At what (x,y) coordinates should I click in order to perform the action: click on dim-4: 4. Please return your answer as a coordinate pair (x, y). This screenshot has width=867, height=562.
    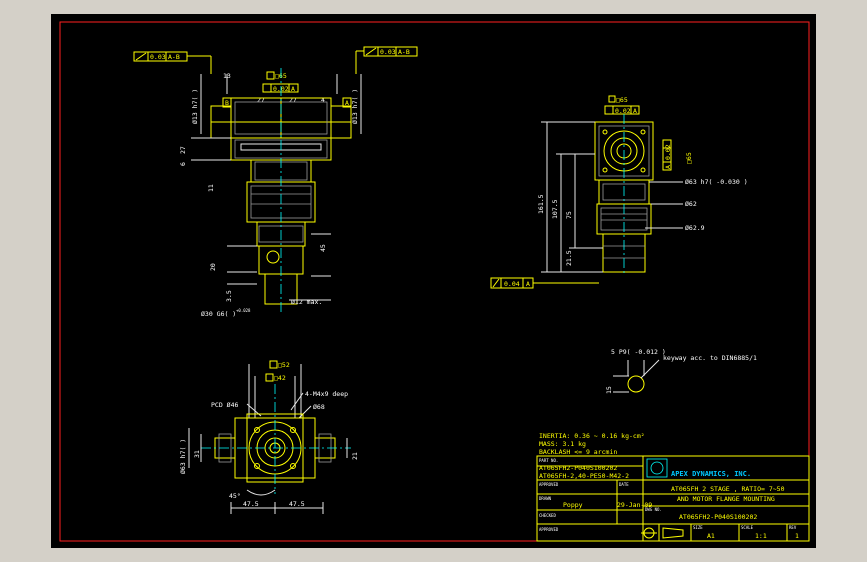
    Looking at the image, I should click on (323, 100).